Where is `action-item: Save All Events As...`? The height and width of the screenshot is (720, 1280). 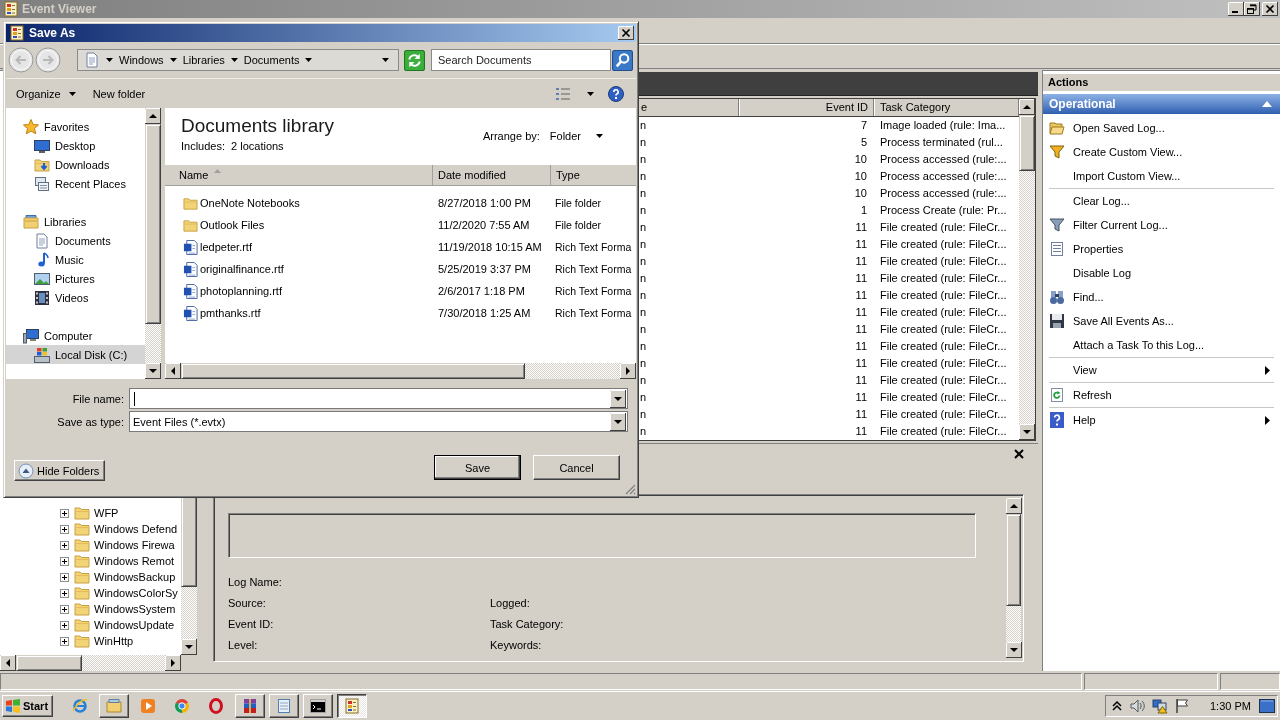
action-item: Save All Events As... is located at coordinates (1161, 321).